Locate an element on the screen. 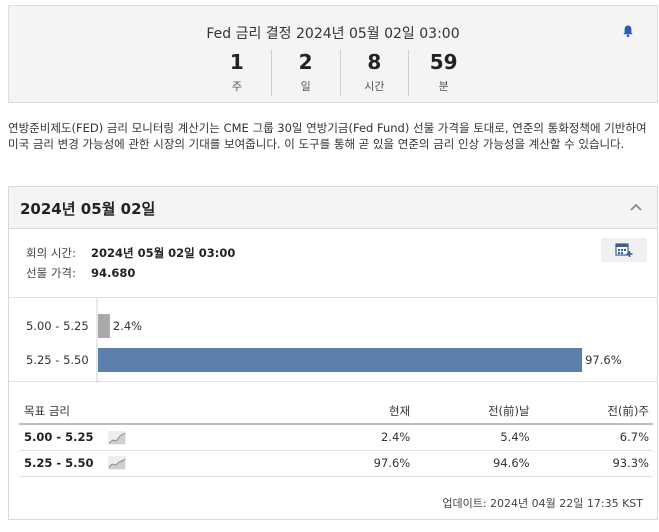  chart-category-label: 5.25 - 5.50 is located at coordinates (57, 360).